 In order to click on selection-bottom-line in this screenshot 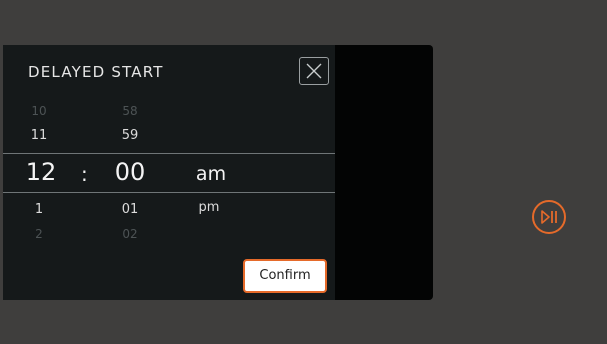, I will do `click(169, 192)`.